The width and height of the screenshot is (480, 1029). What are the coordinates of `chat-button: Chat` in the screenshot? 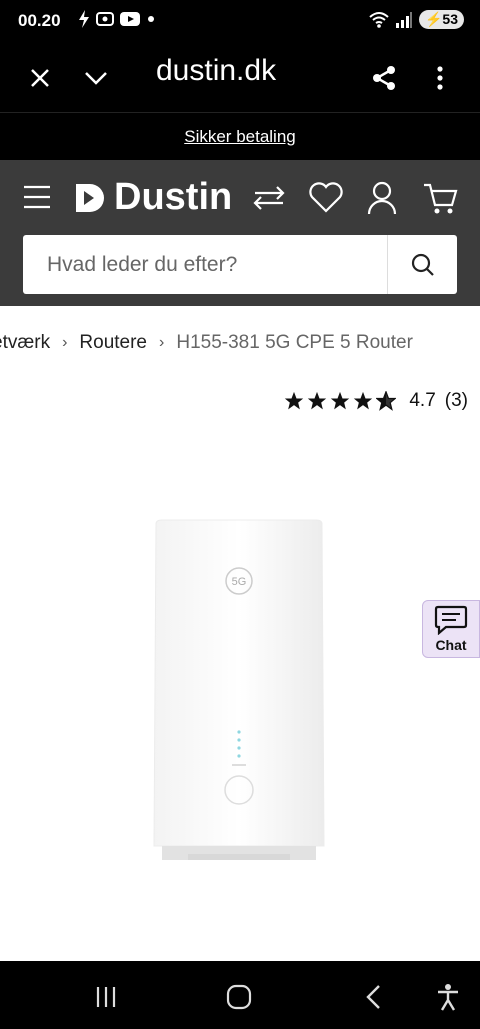 It's located at (451, 629).